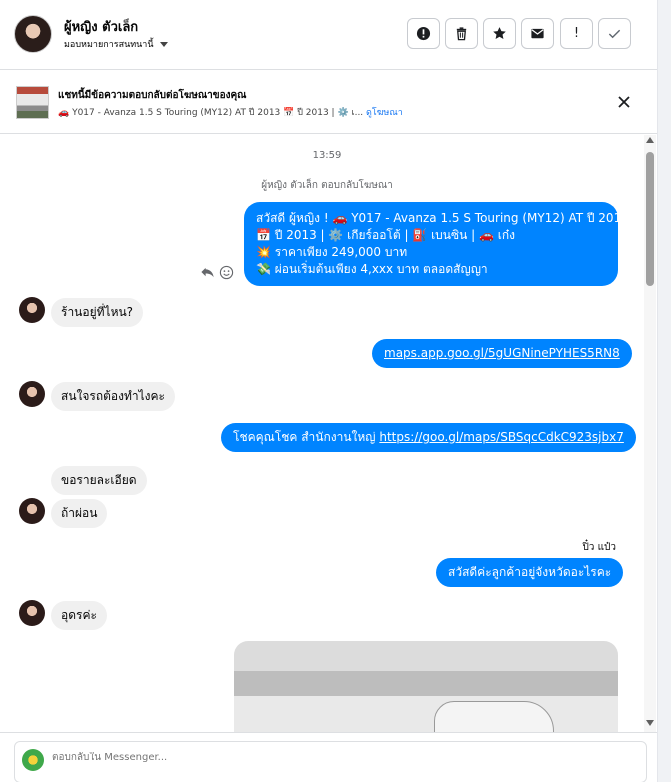  Describe the element at coordinates (650, 723) in the screenshot. I see `scroll-down-arrow-icon` at that location.